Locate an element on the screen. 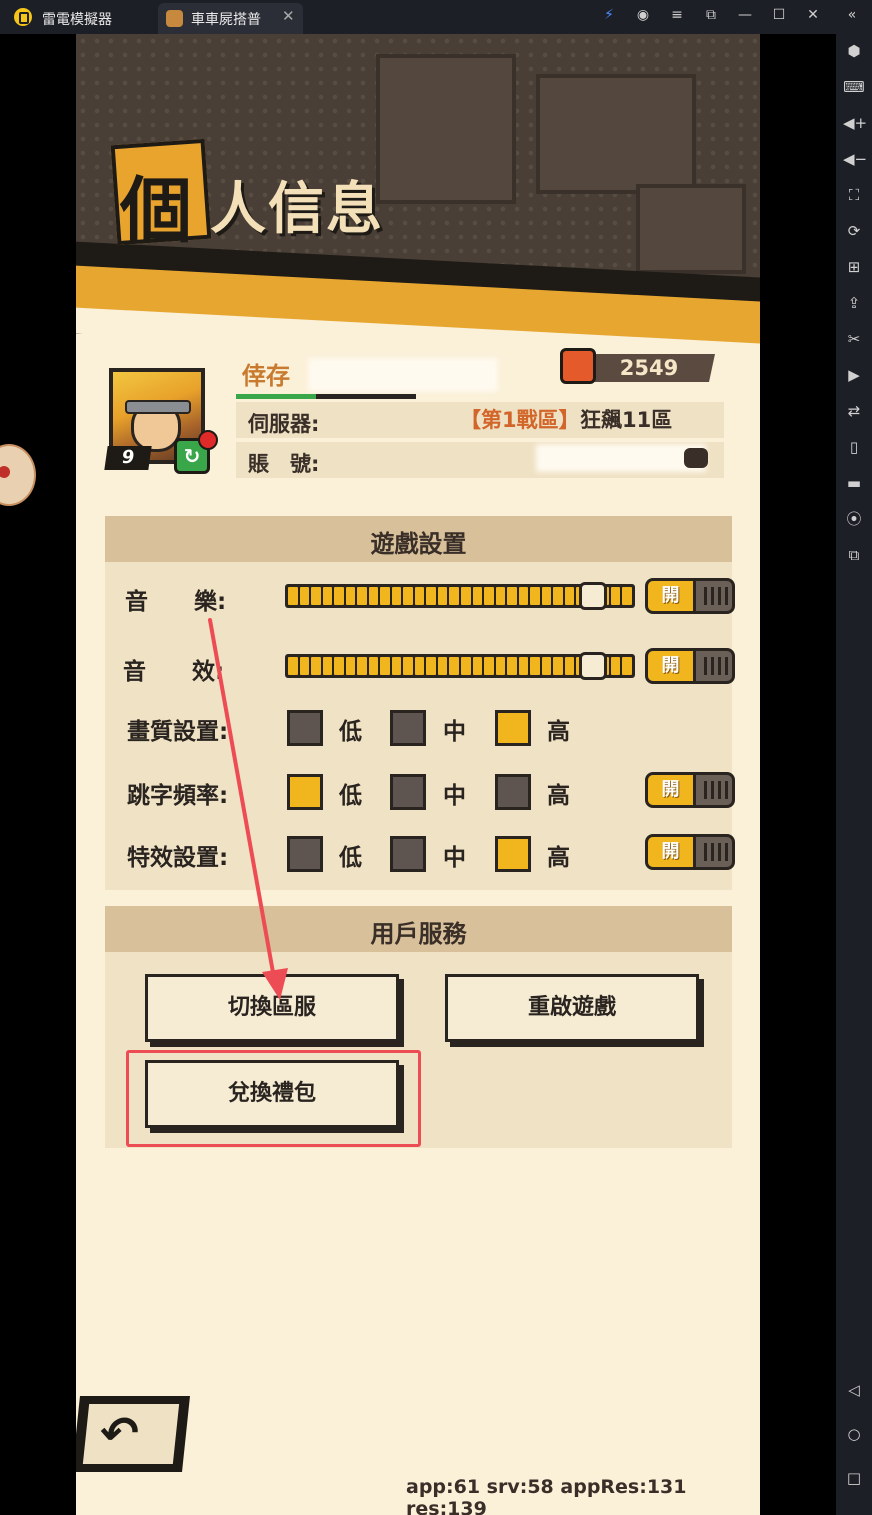 The height and width of the screenshot is (1515, 872). game-settings-title: 遊戲設置 is located at coordinates (418, 544).